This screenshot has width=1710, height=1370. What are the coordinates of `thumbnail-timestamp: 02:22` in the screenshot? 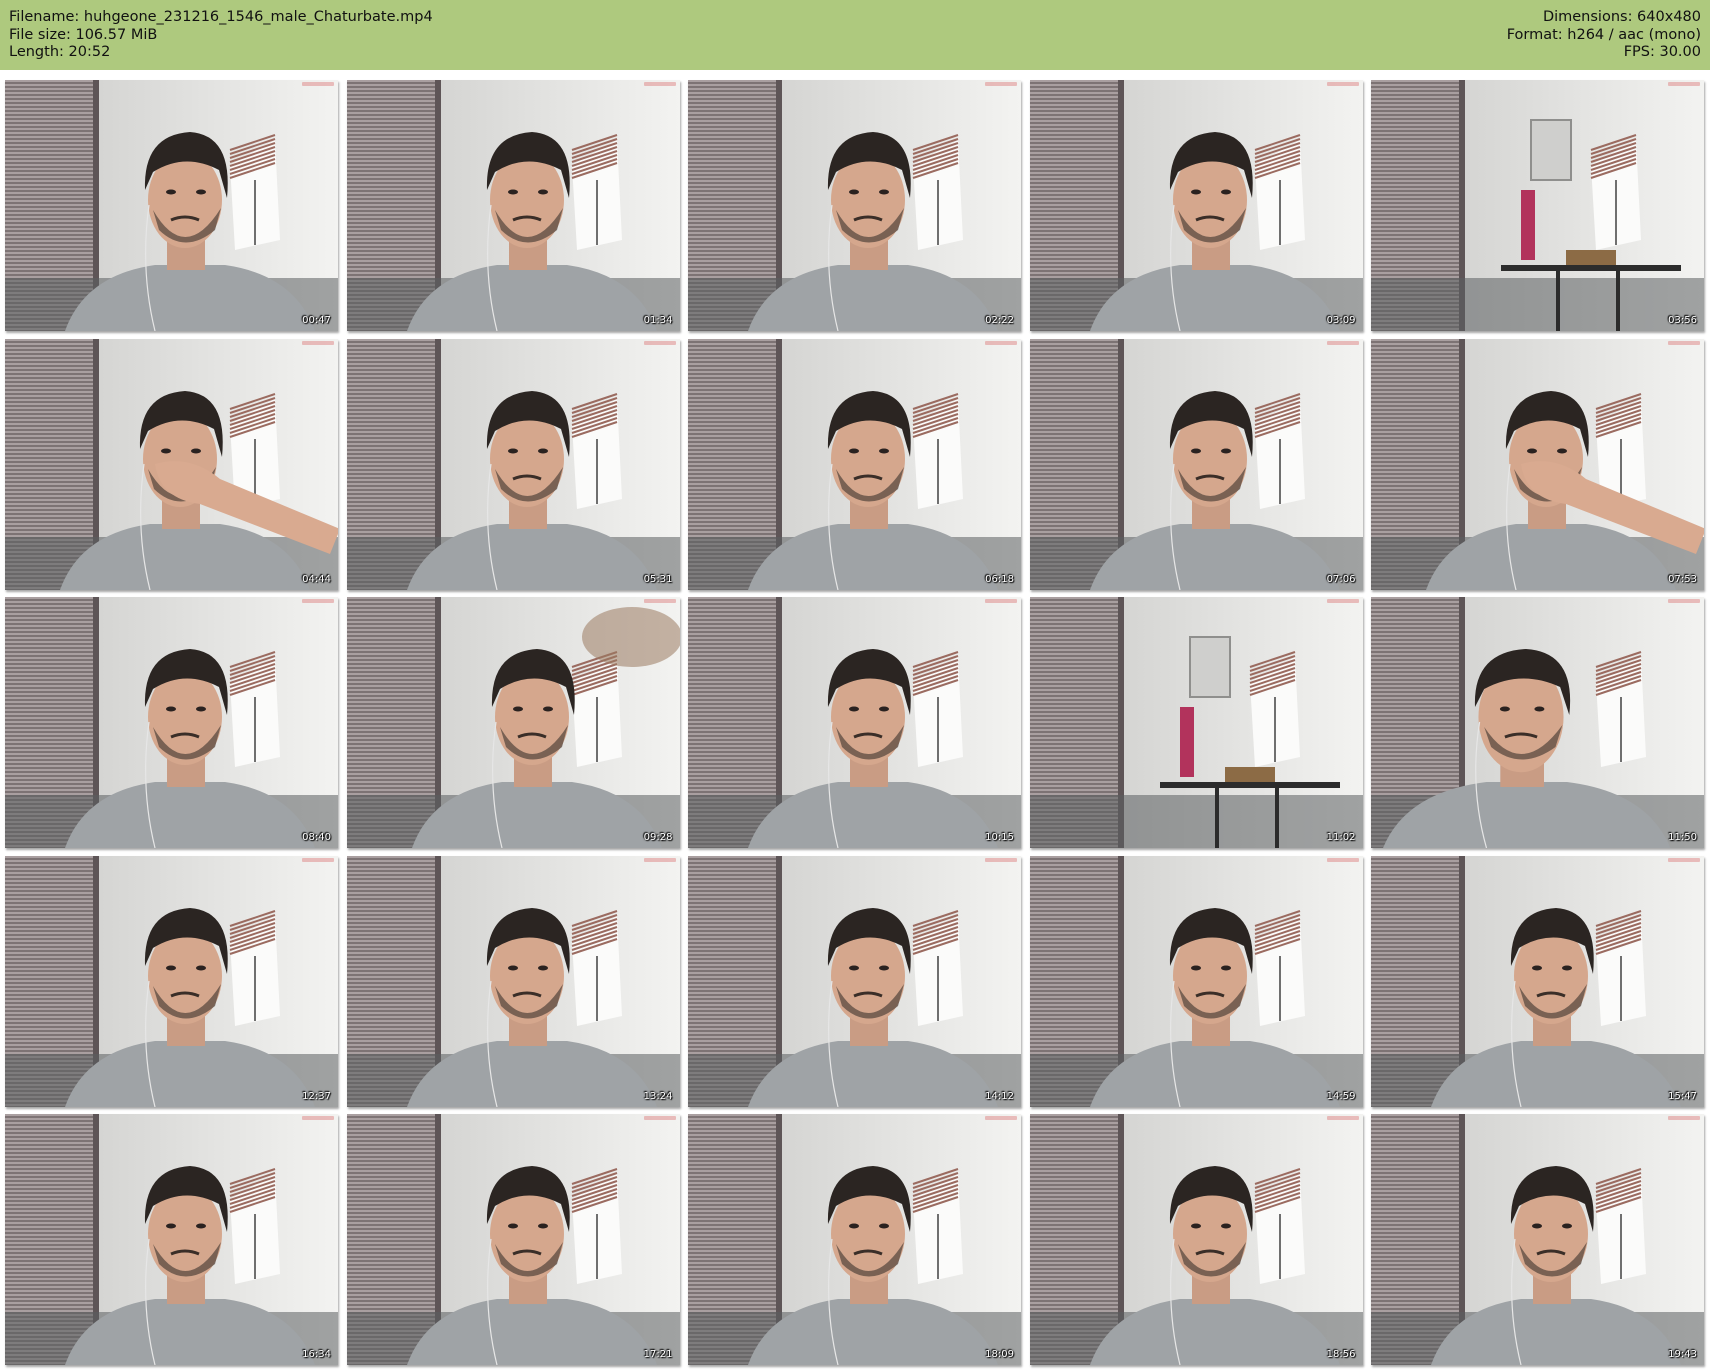 It's located at (999, 320).